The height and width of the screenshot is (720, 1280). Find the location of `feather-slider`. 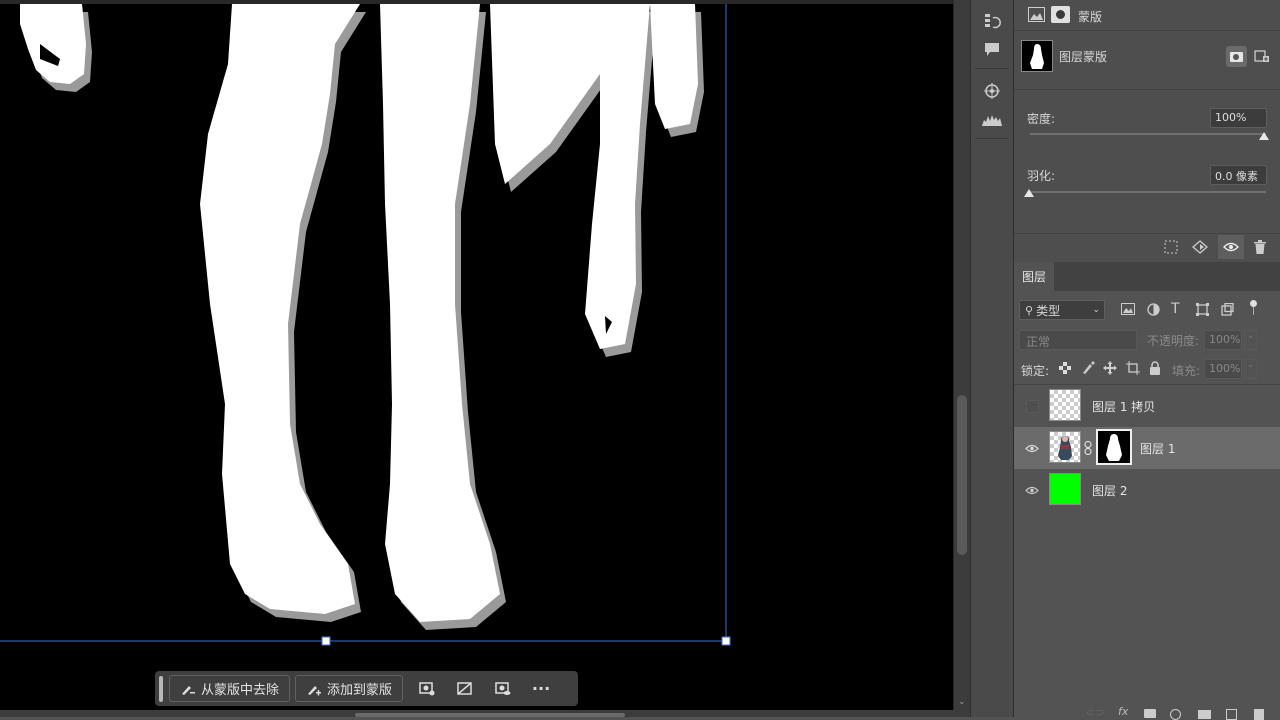

feather-slider is located at coordinates (1148, 192).